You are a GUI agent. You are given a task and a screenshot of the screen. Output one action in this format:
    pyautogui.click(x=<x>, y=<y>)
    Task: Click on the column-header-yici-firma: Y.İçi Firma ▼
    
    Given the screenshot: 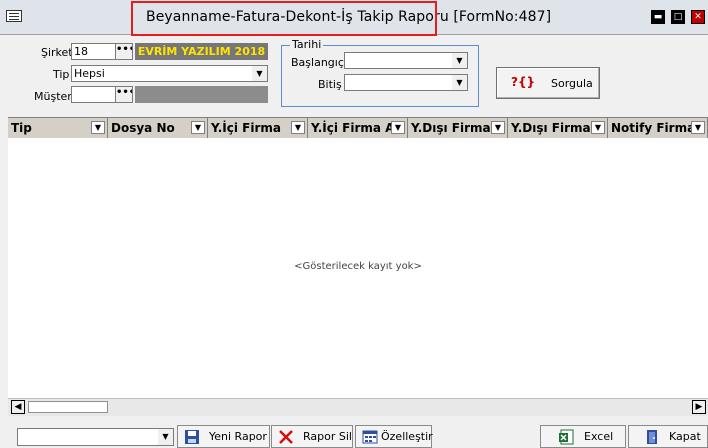 What is the action you would take?
    pyautogui.click(x=258, y=128)
    